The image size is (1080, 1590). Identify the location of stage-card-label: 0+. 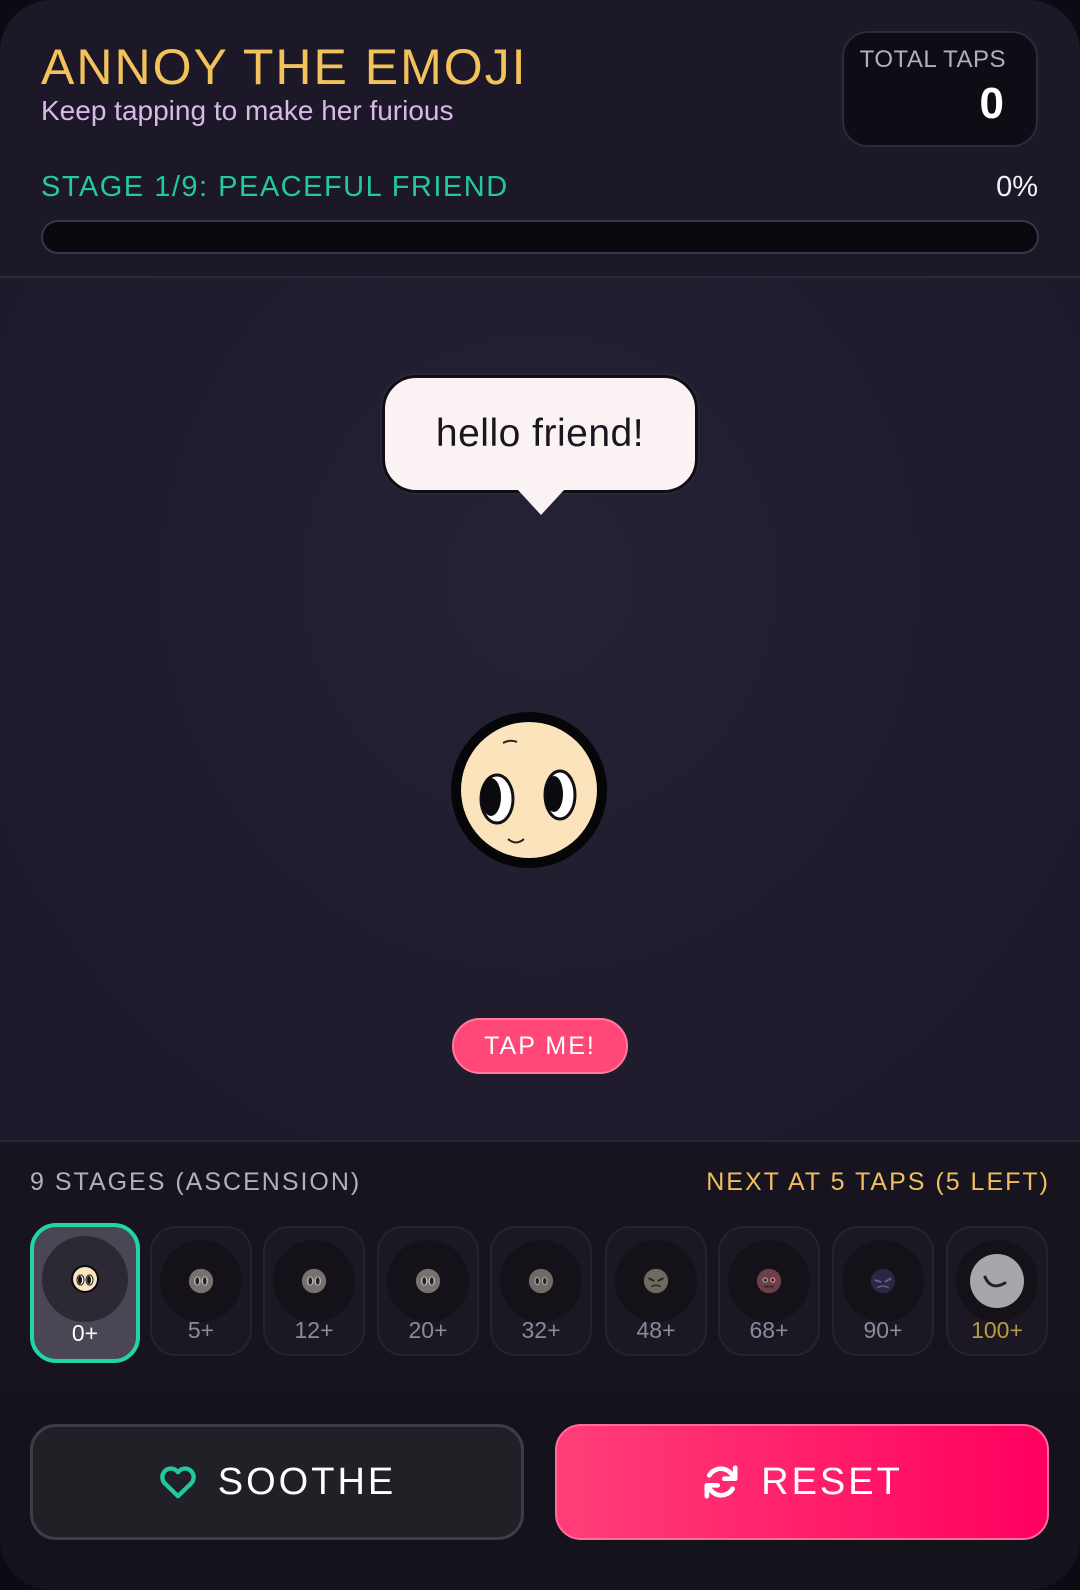
(85, 1333).